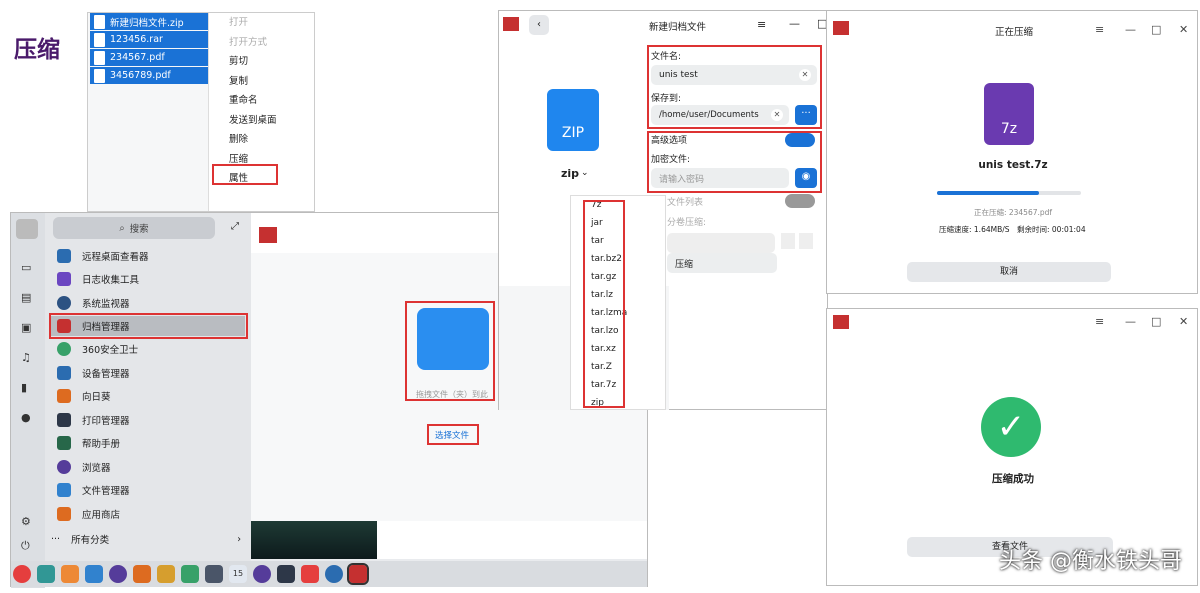 The width and height of the screenshot is (1200, 593). I want to click on menu-rename: 重命名, so click(261, 101).